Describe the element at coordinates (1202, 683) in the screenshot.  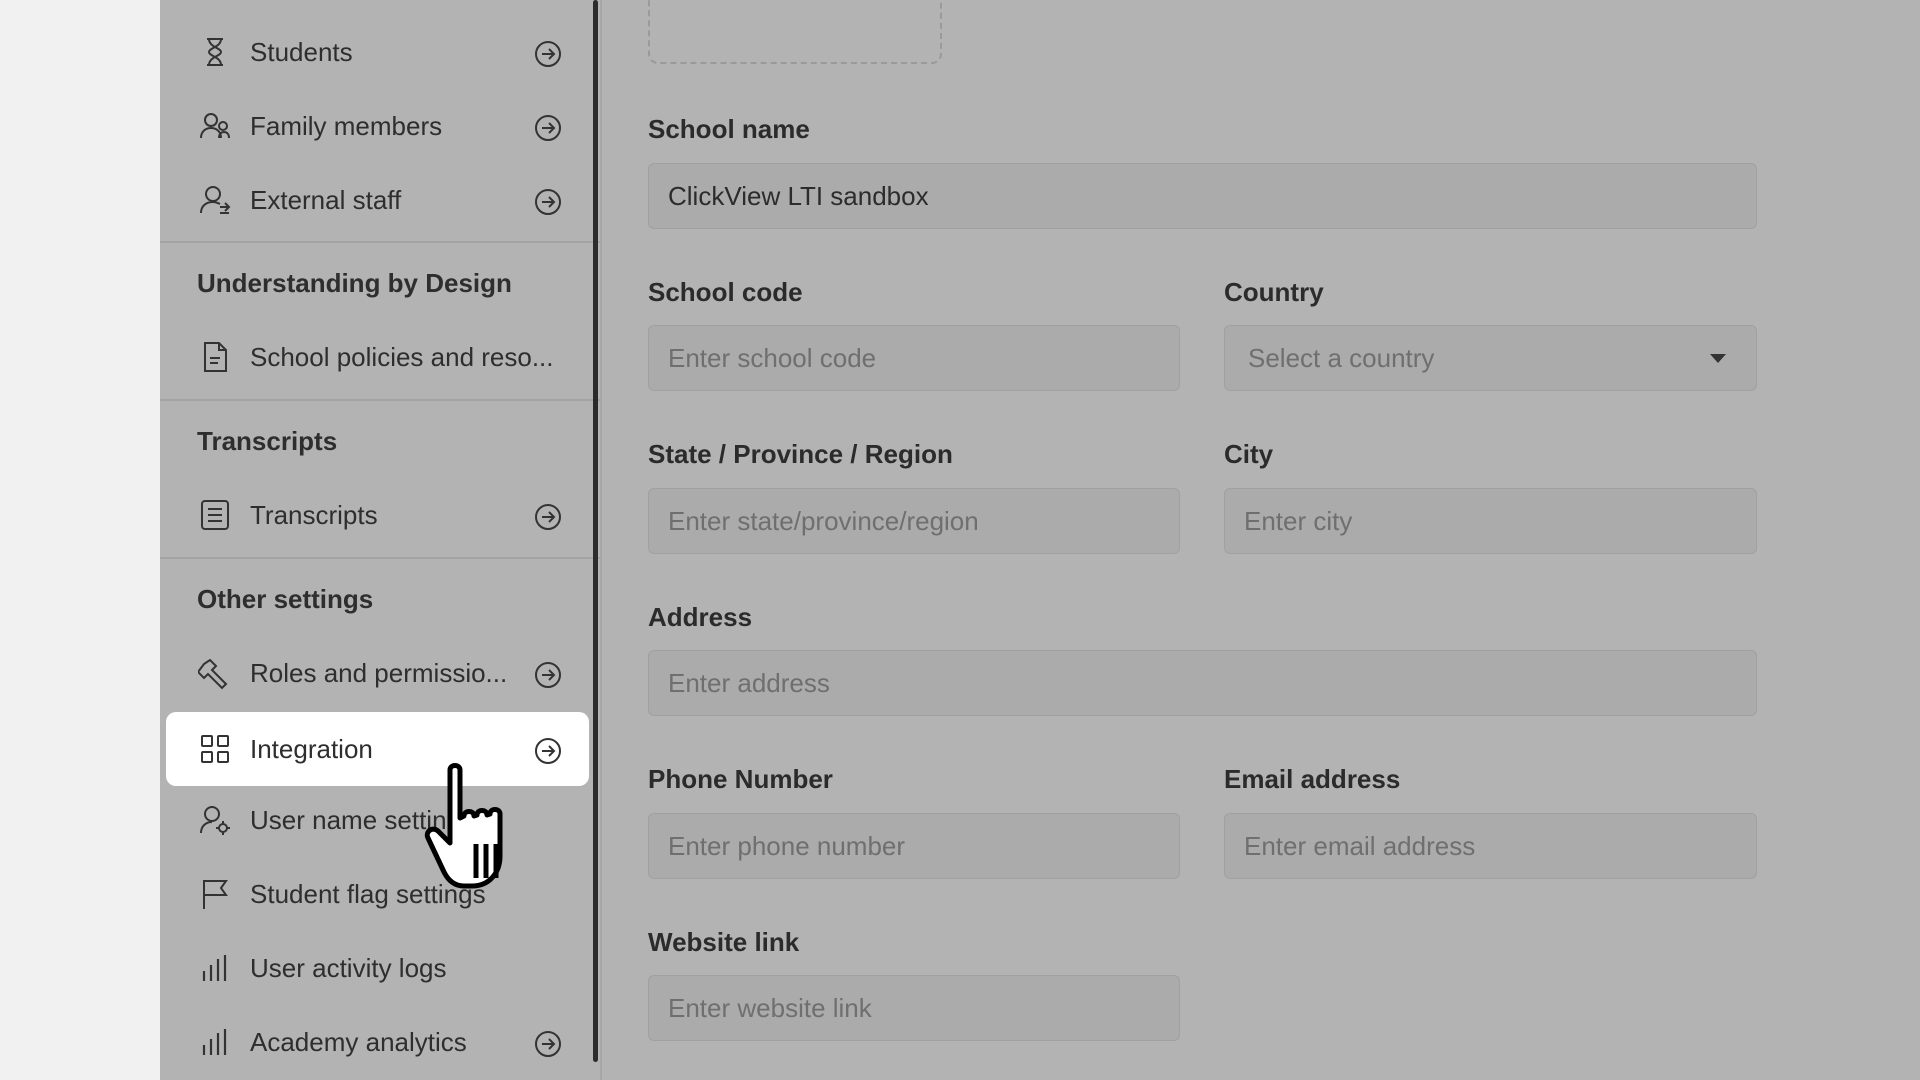
I see `address-input: Enter address` at that location.